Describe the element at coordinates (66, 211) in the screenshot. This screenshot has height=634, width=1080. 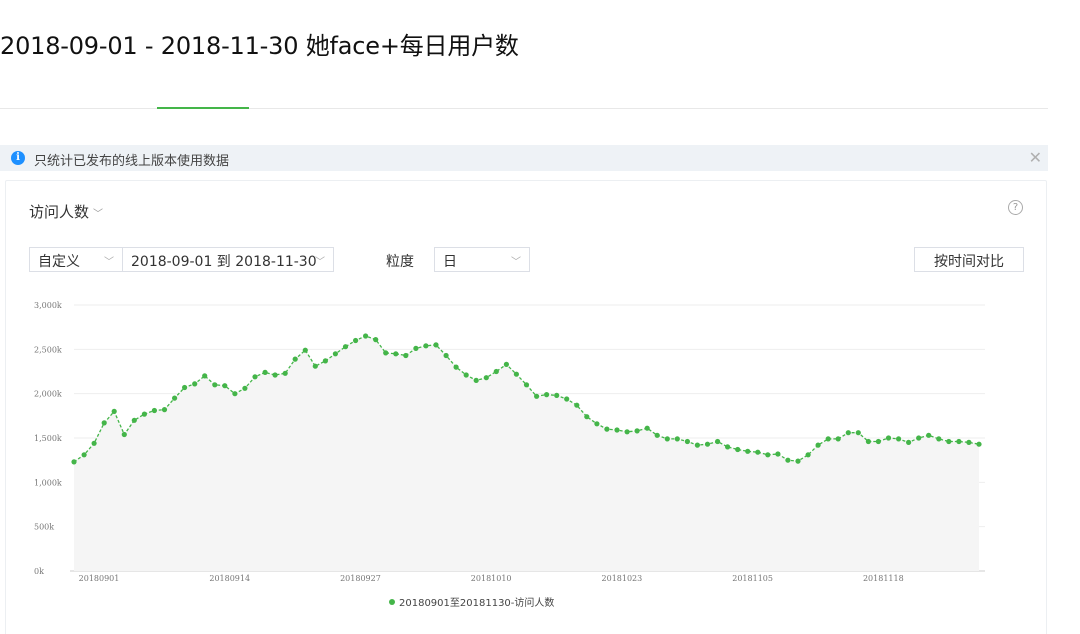
I see `metric-select: 访问人数 ﹀` at that location.